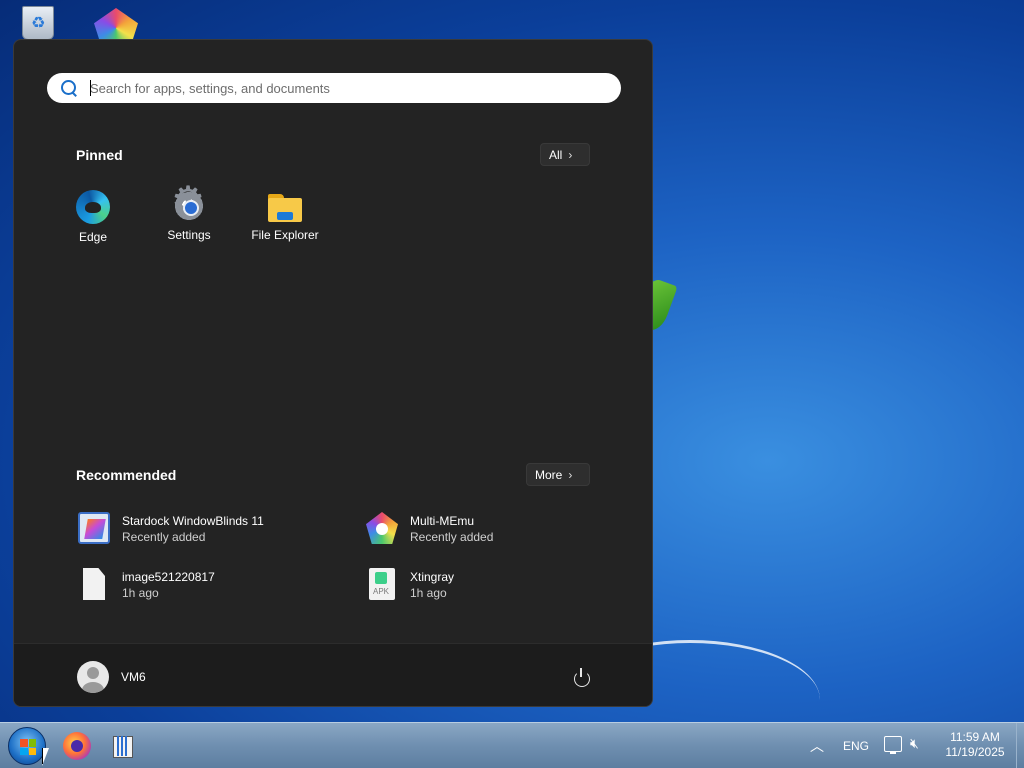  I want to click on recommended-title: Recommended, so click(126, 475).